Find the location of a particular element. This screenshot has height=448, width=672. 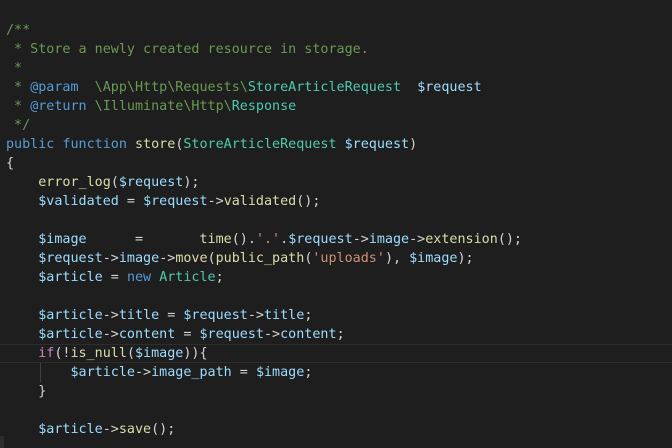

code-line: $article->save(); is located at coordinates (90, 429).